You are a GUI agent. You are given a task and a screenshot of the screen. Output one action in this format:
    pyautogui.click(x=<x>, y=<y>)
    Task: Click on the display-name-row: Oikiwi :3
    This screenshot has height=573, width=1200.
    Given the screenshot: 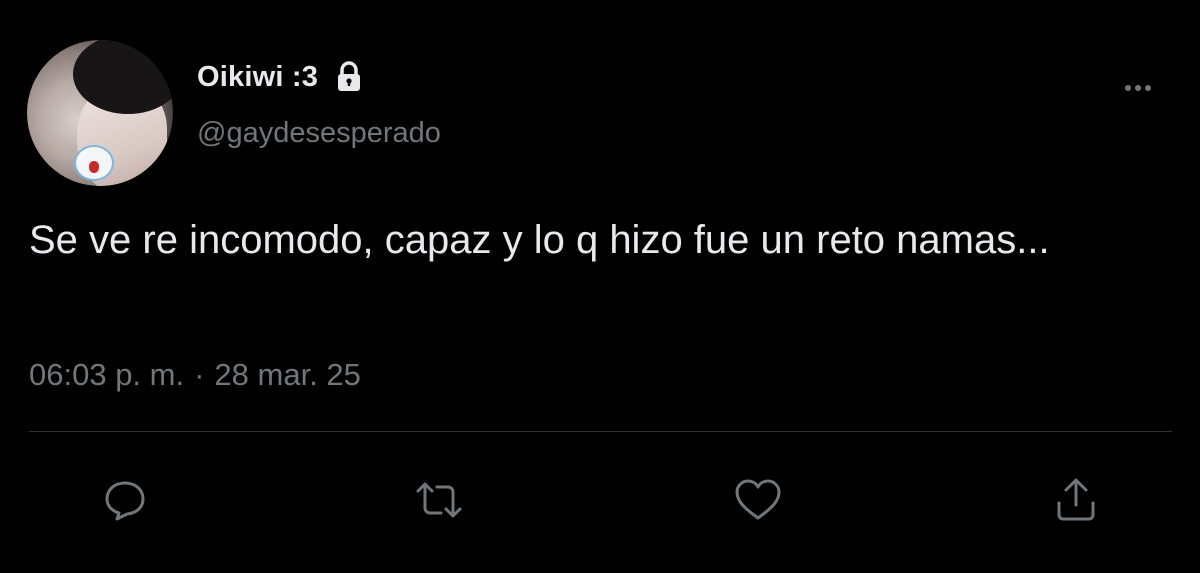 What is the action you would take?
    pyautogui.click(x=281, y=77)
    